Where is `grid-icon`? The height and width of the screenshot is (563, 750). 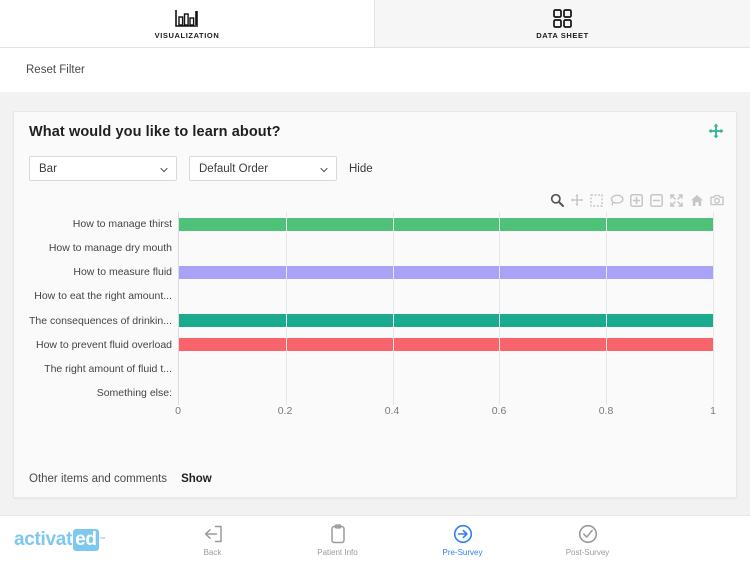 grid-icon is located at coordinates (562, 18).